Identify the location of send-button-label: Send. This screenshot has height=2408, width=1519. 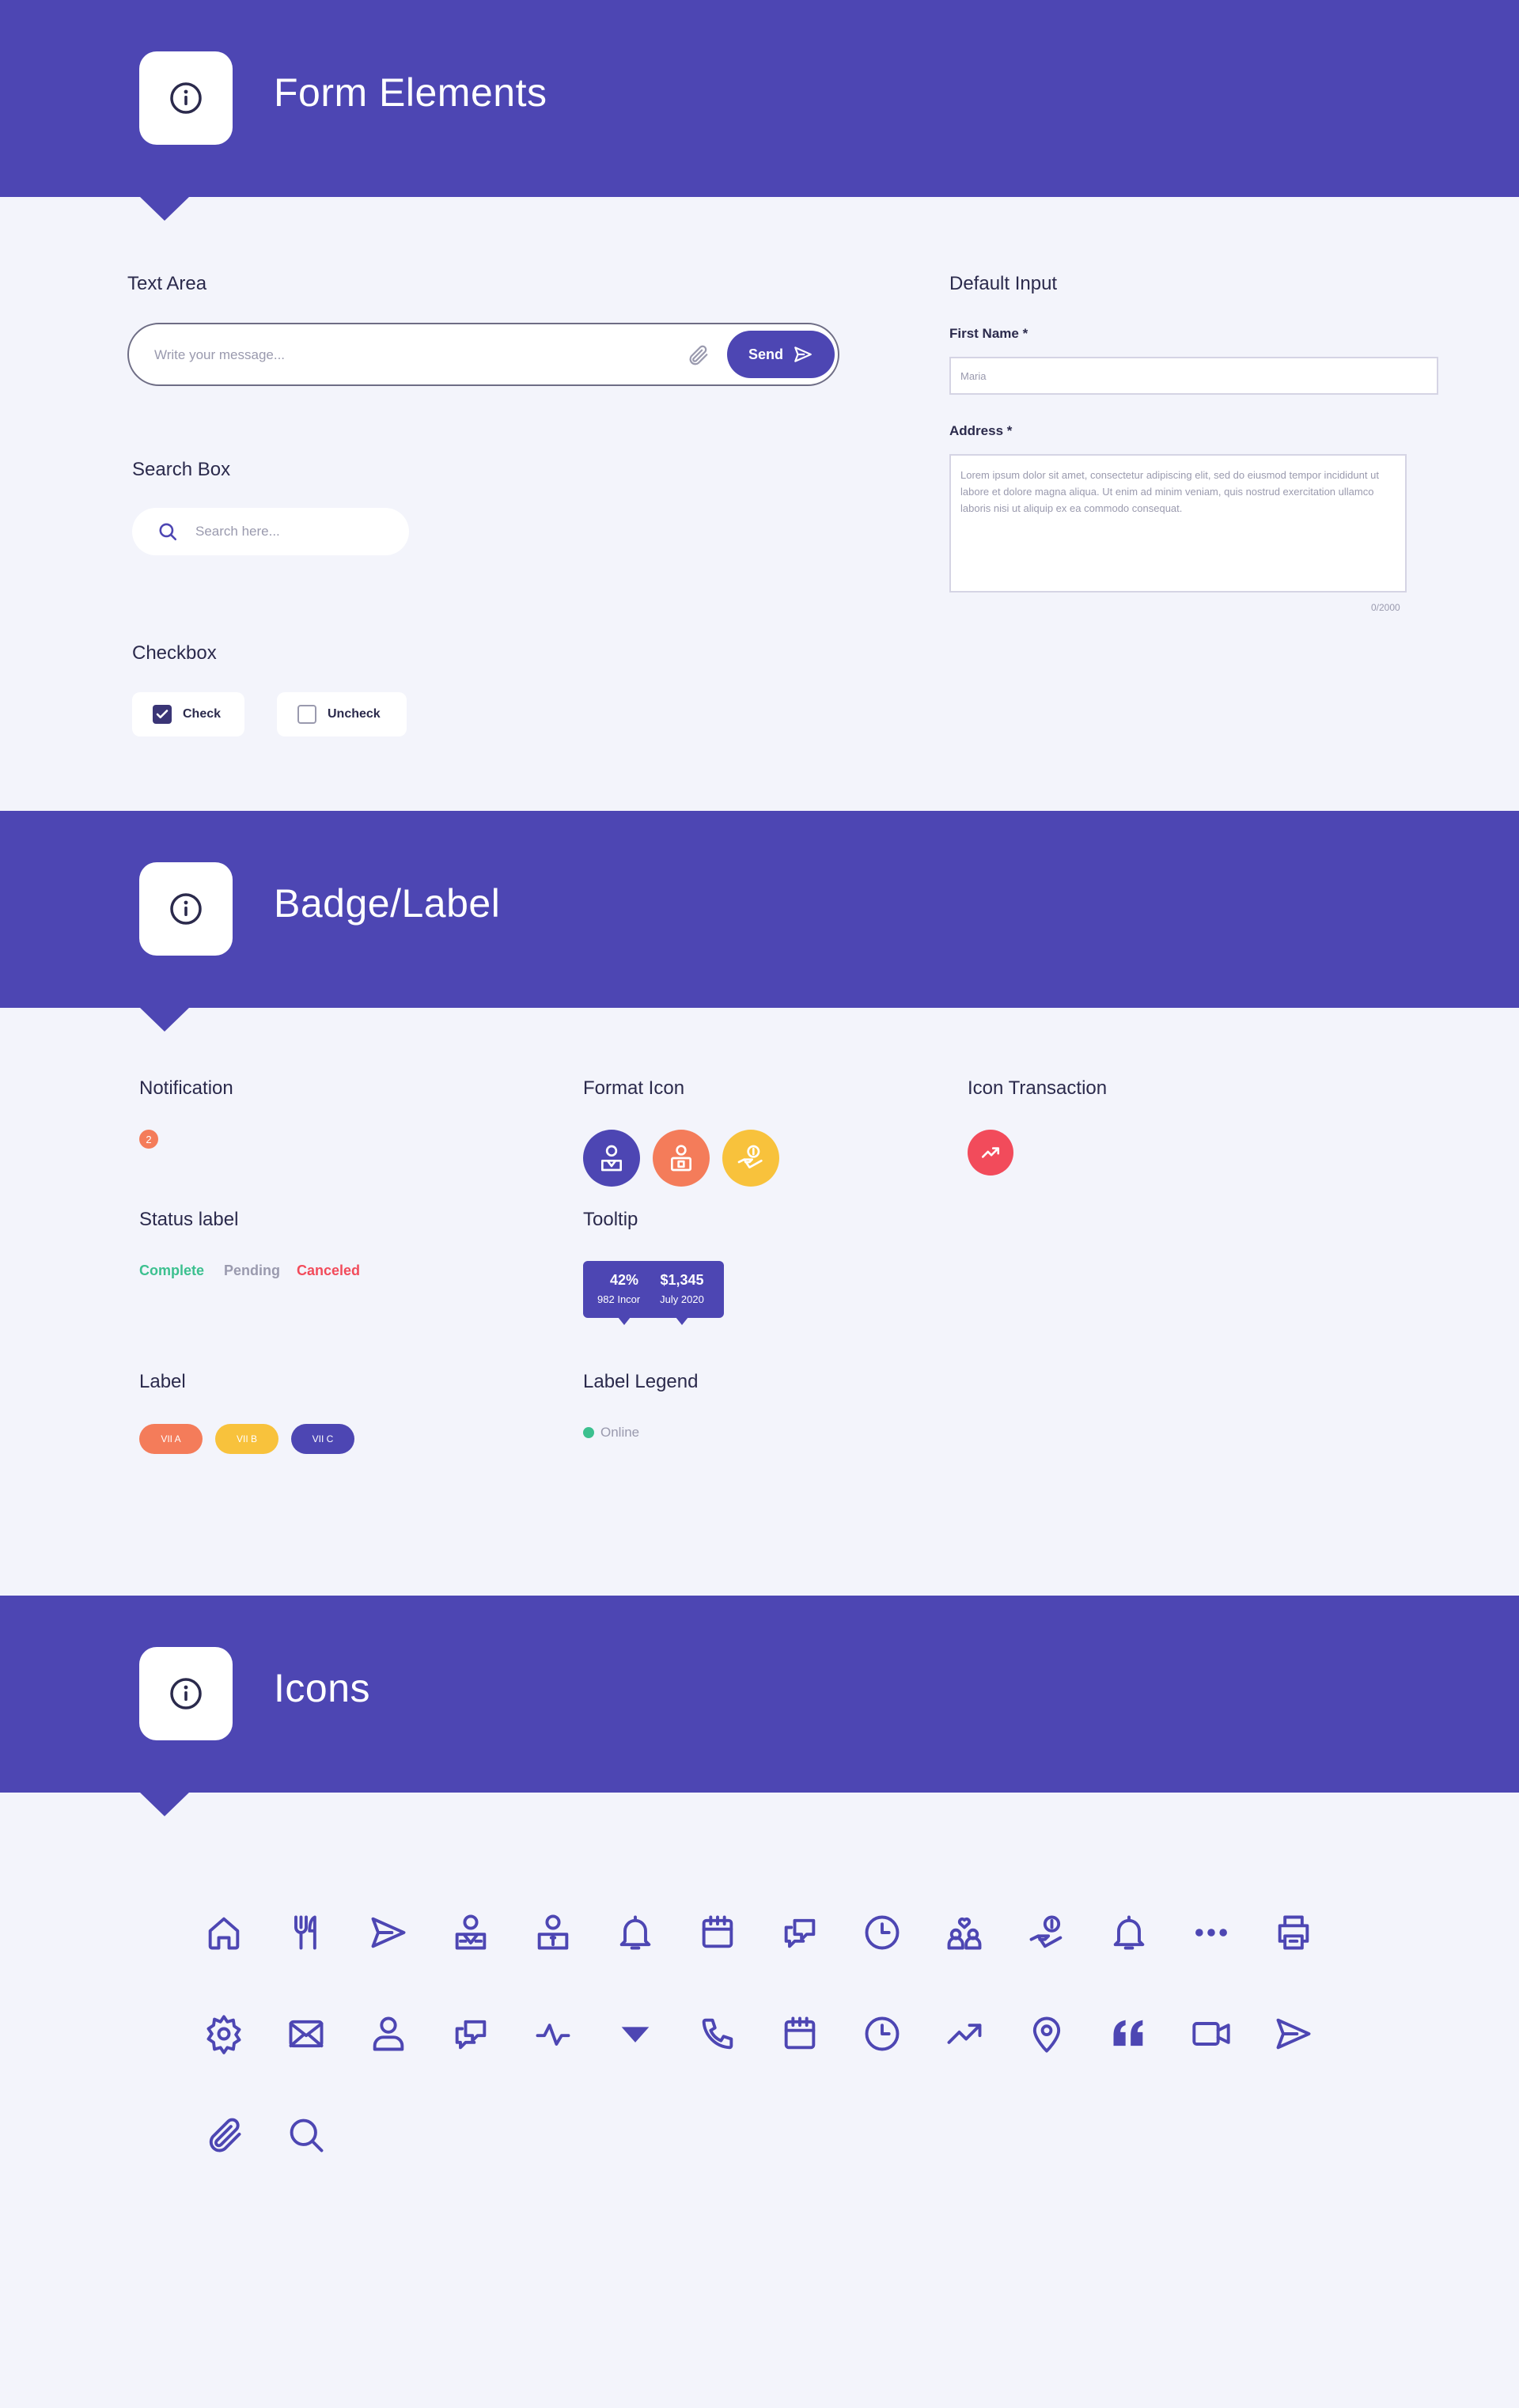
(766, 354).